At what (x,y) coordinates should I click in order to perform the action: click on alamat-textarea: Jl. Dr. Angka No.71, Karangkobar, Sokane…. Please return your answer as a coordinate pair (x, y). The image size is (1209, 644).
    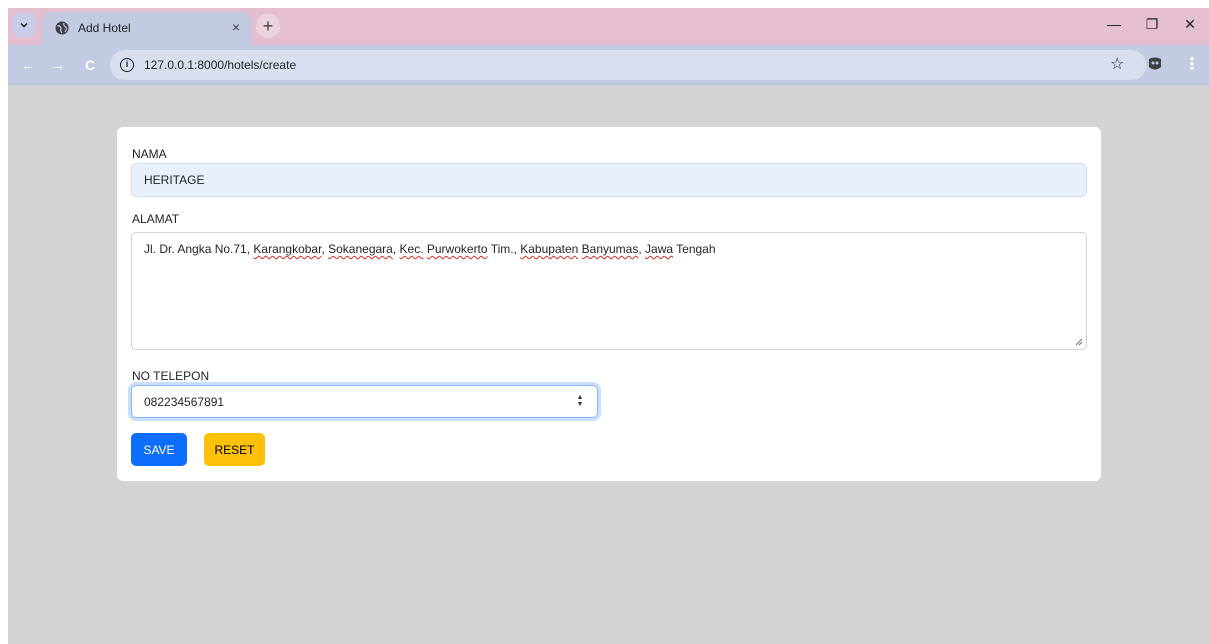
    Looking at the image, I should click on (609, 291).